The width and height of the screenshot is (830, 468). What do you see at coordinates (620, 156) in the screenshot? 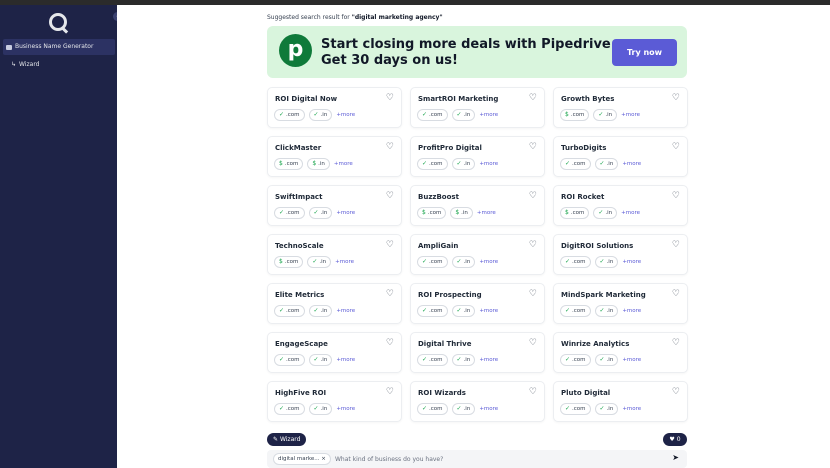
I see `result-card: TurboDigits ♡ ✓ .com ✓ .in +more` at bounding box center [620, 156].